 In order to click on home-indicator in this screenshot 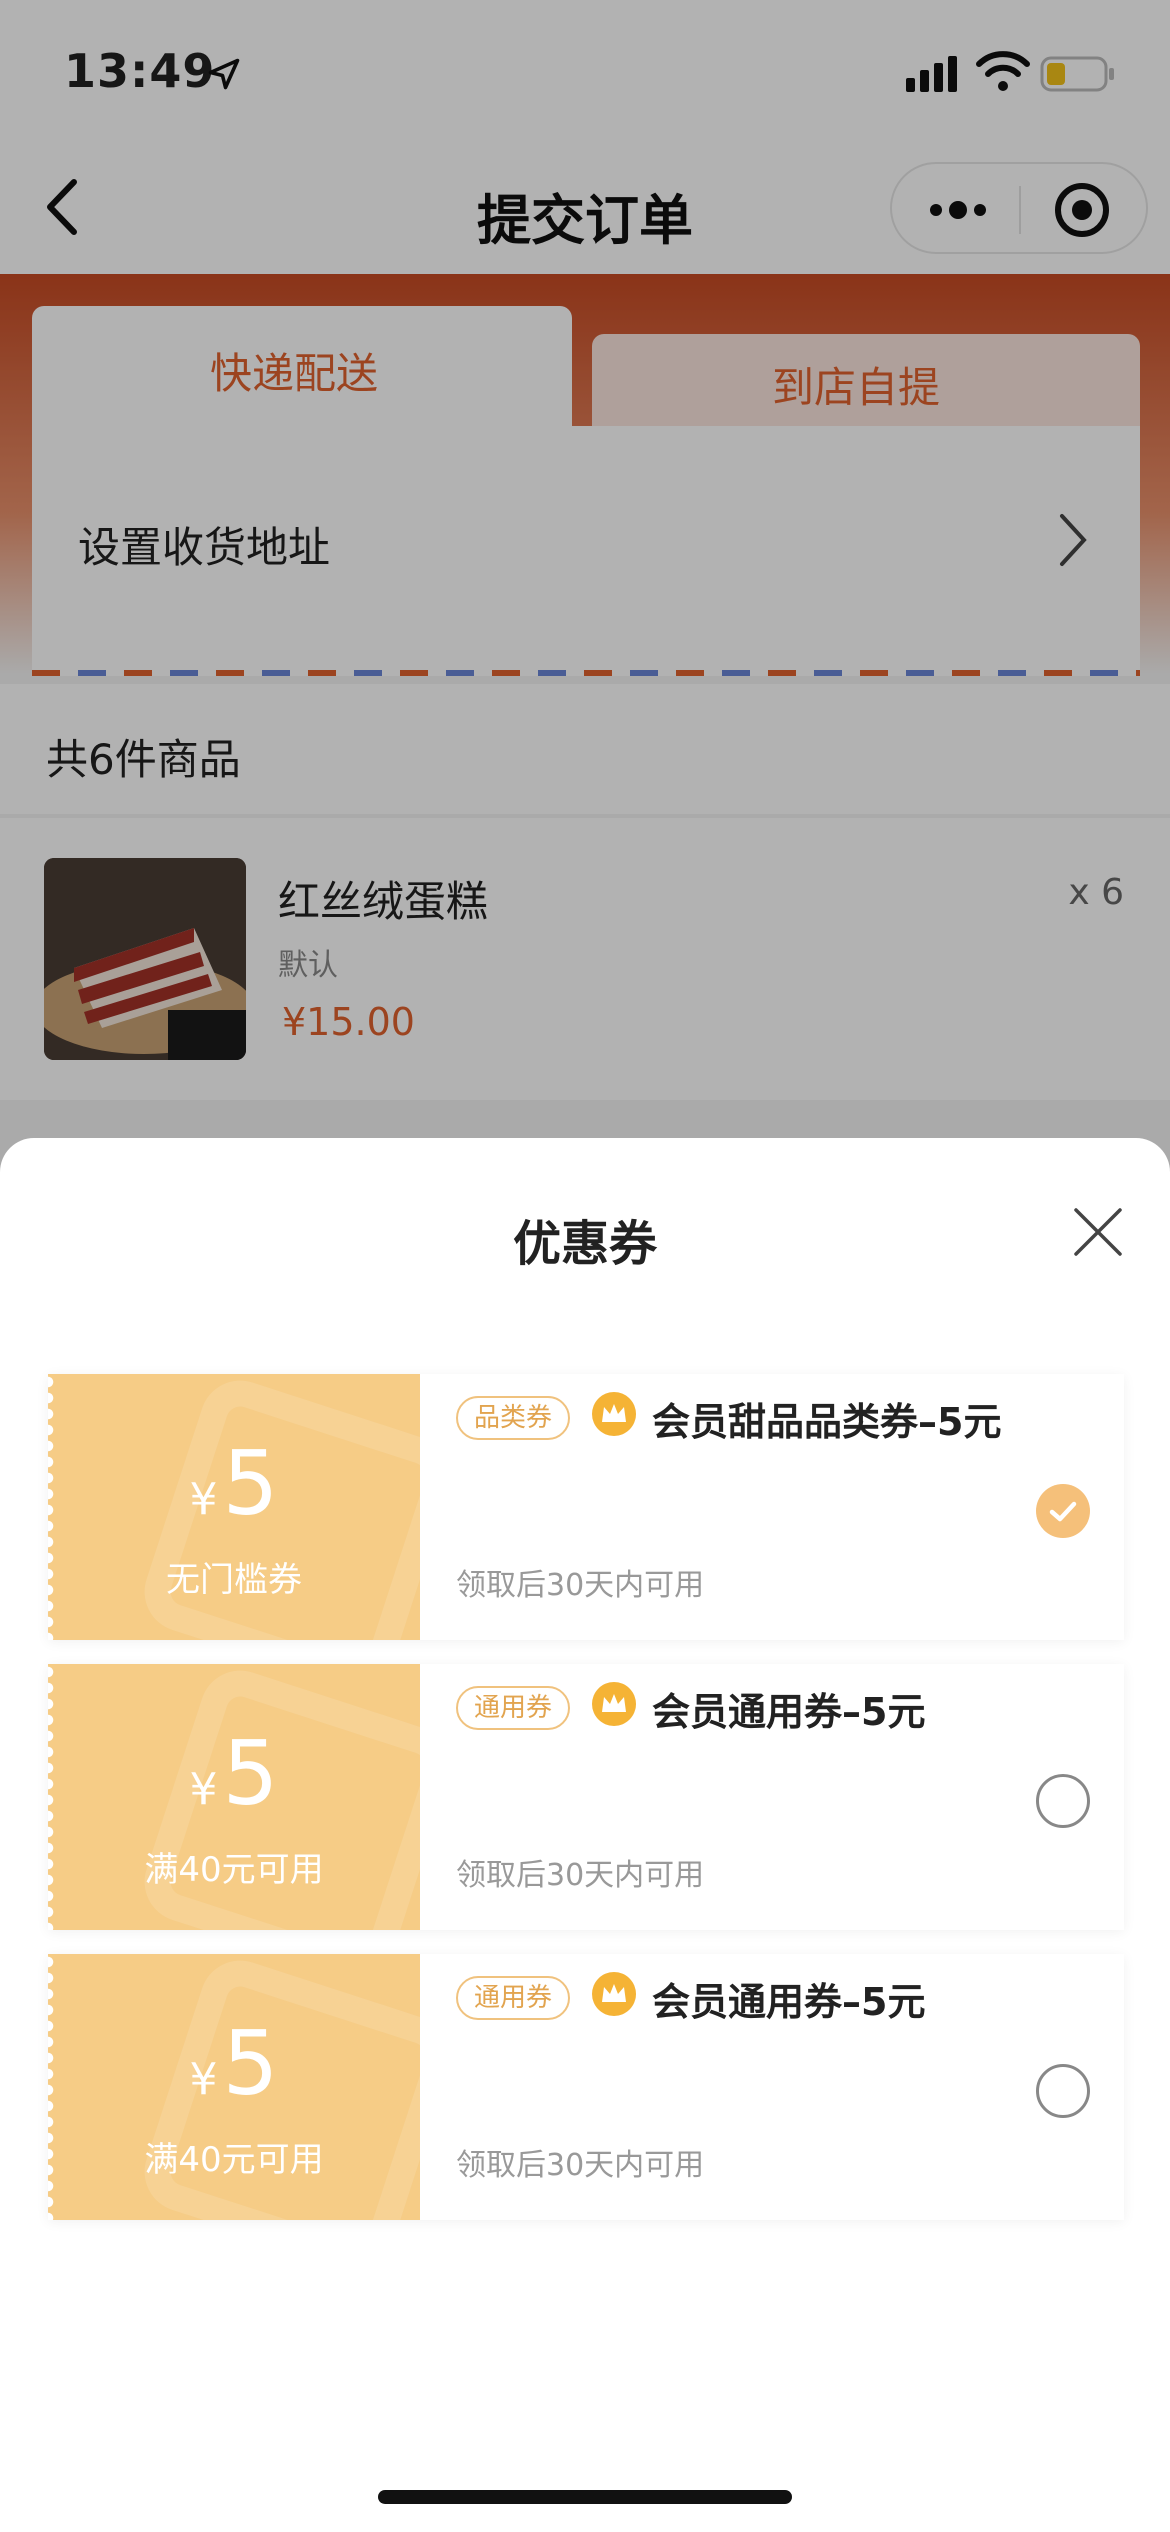, I will do `click(585, 2497)`.